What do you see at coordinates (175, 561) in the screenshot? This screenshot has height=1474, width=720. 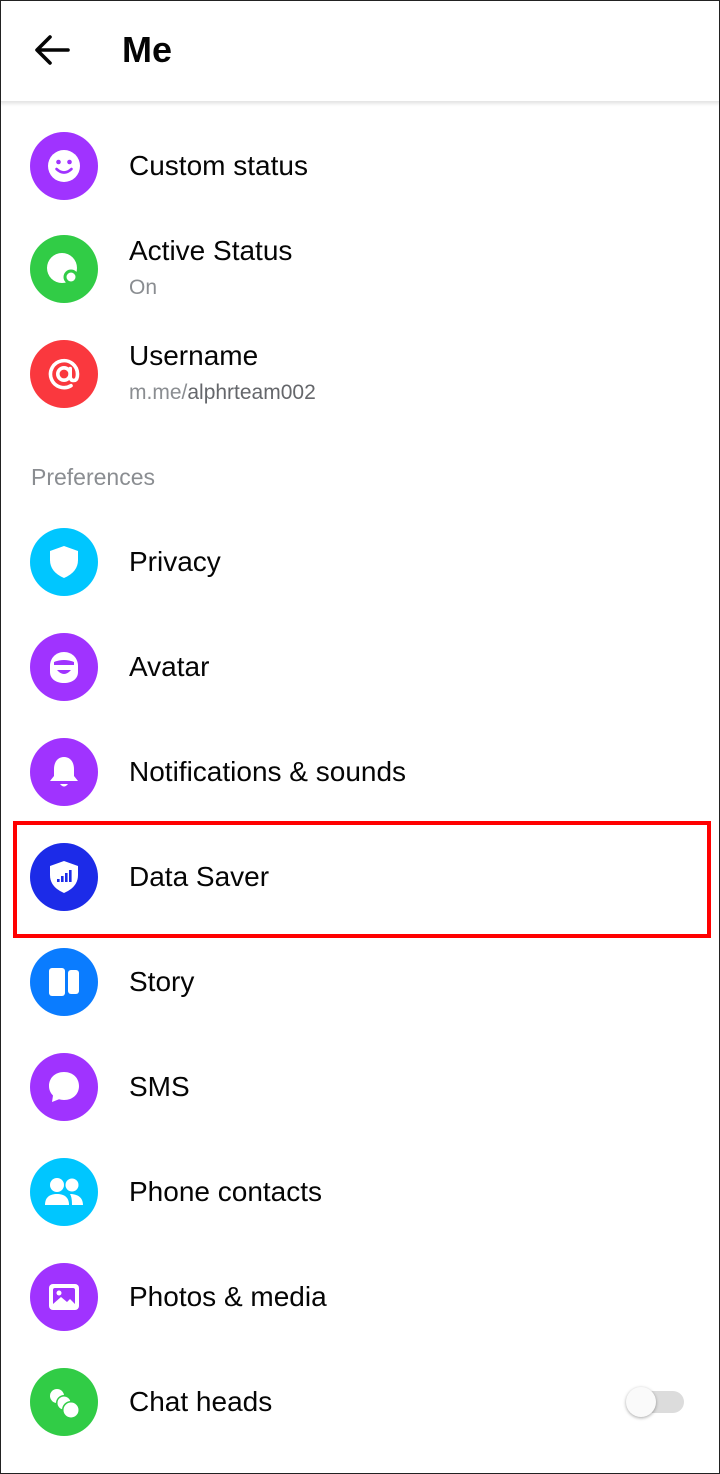 I see `privacy-label: Privacy` at bounding box center [175, 561].